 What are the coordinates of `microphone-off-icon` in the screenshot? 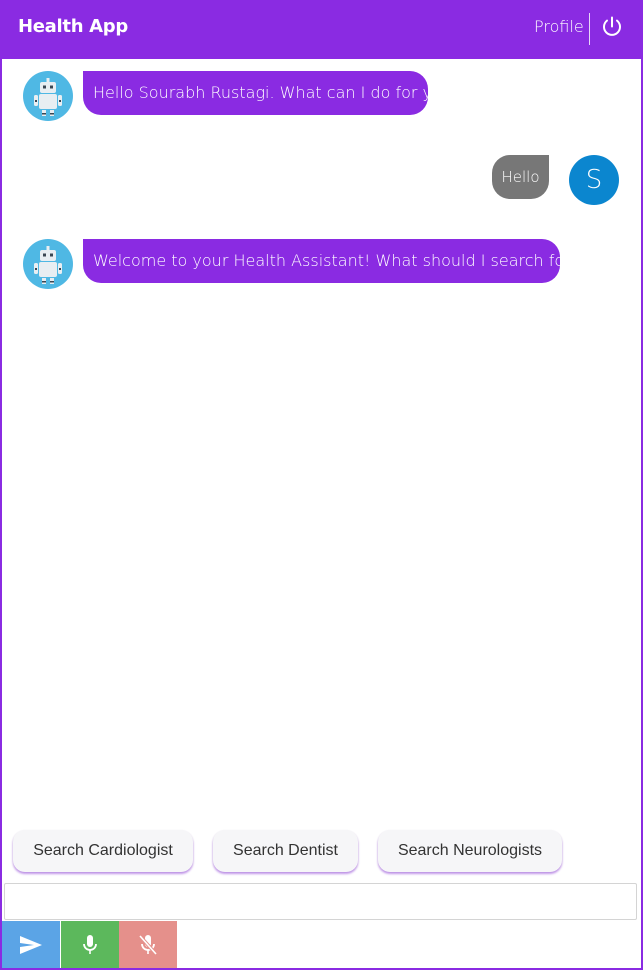 It's located at (148, 944).